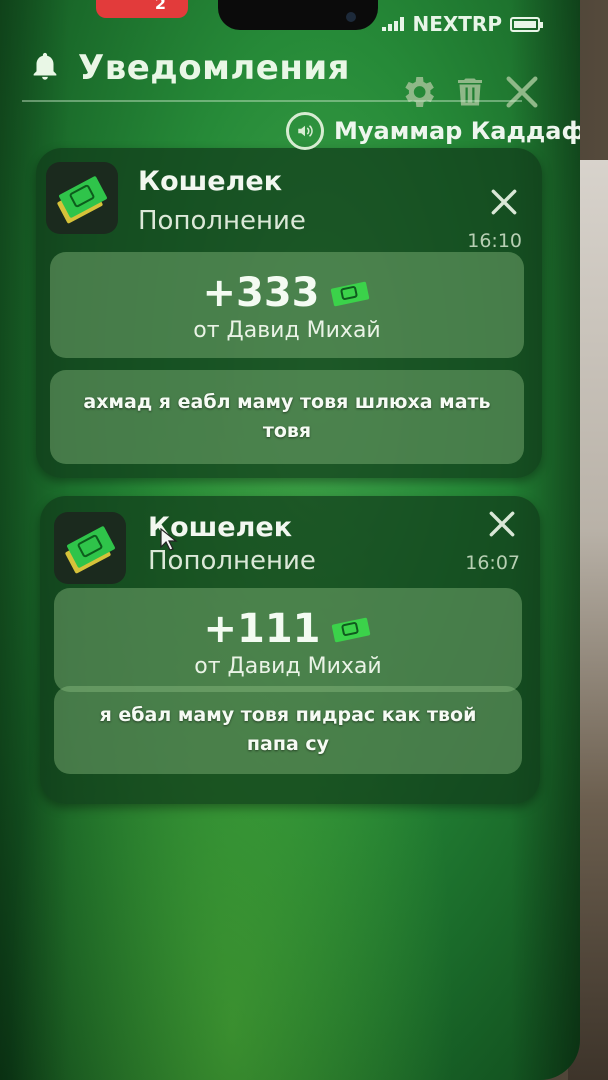 Image resolution: width=608 pixels, height=1080 pixels. I want to click on message-text: ахмад я еабл маму товя шлюха мать товя, so click(287, 417).